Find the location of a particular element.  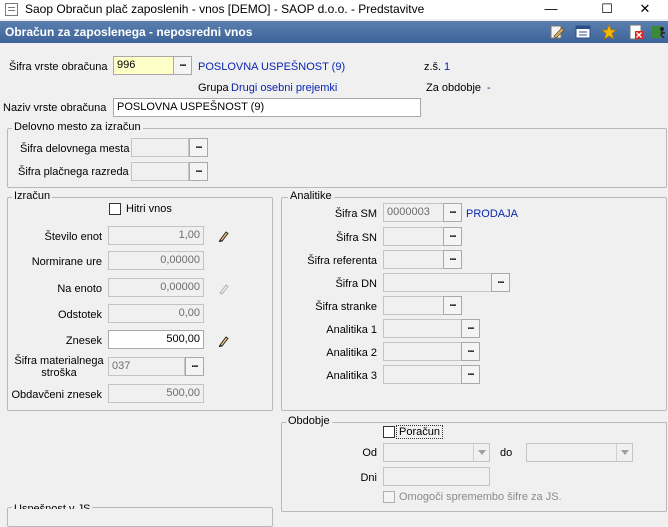

sifra-dn-label: Šifra DN is located at coordinates (356, 284).